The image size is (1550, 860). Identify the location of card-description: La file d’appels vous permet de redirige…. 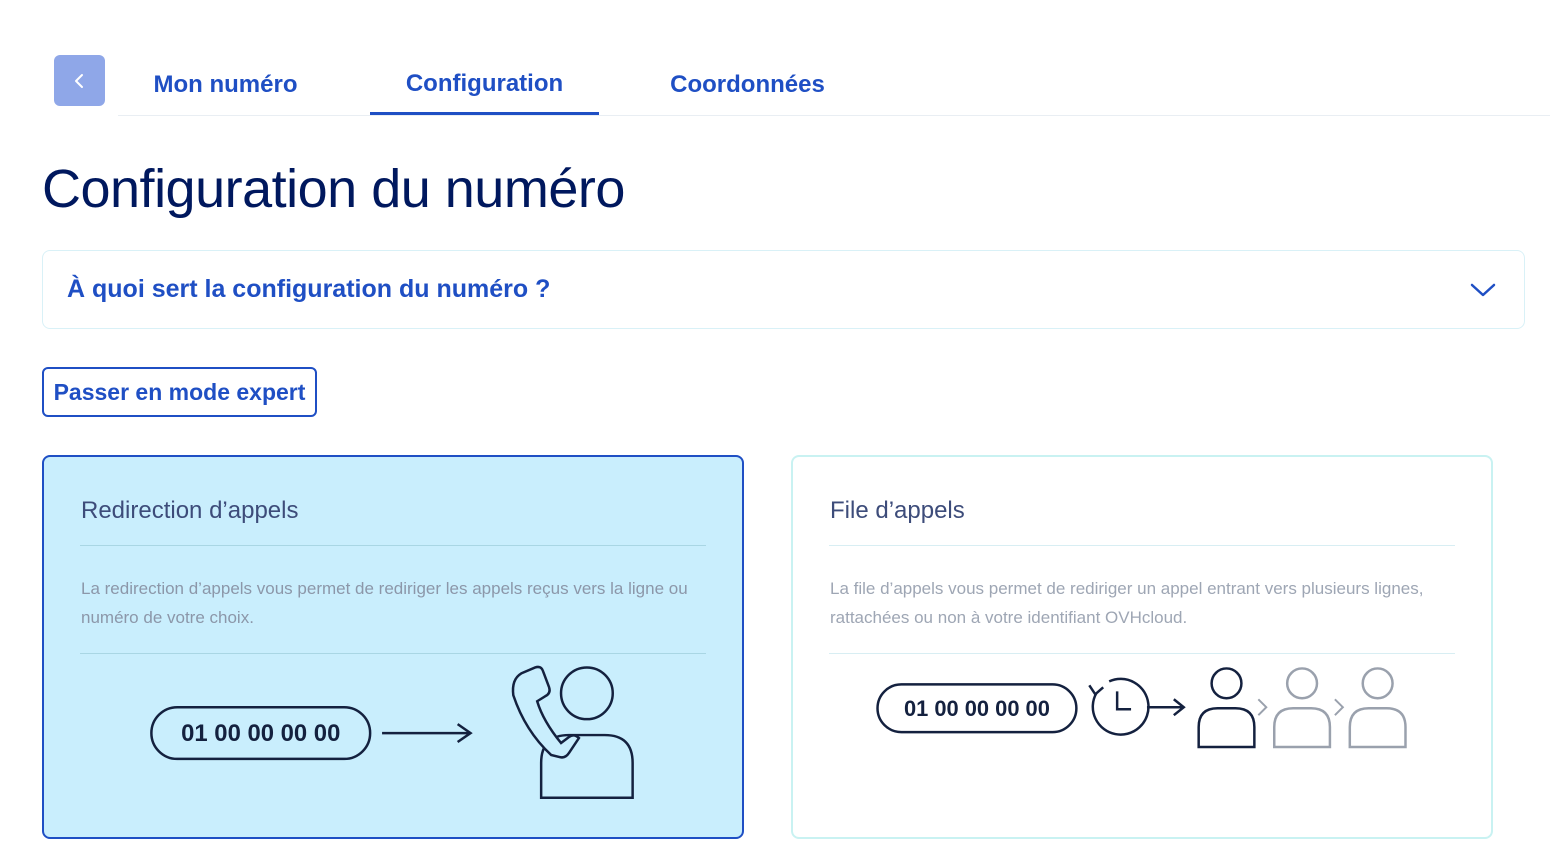
(1142, 600).